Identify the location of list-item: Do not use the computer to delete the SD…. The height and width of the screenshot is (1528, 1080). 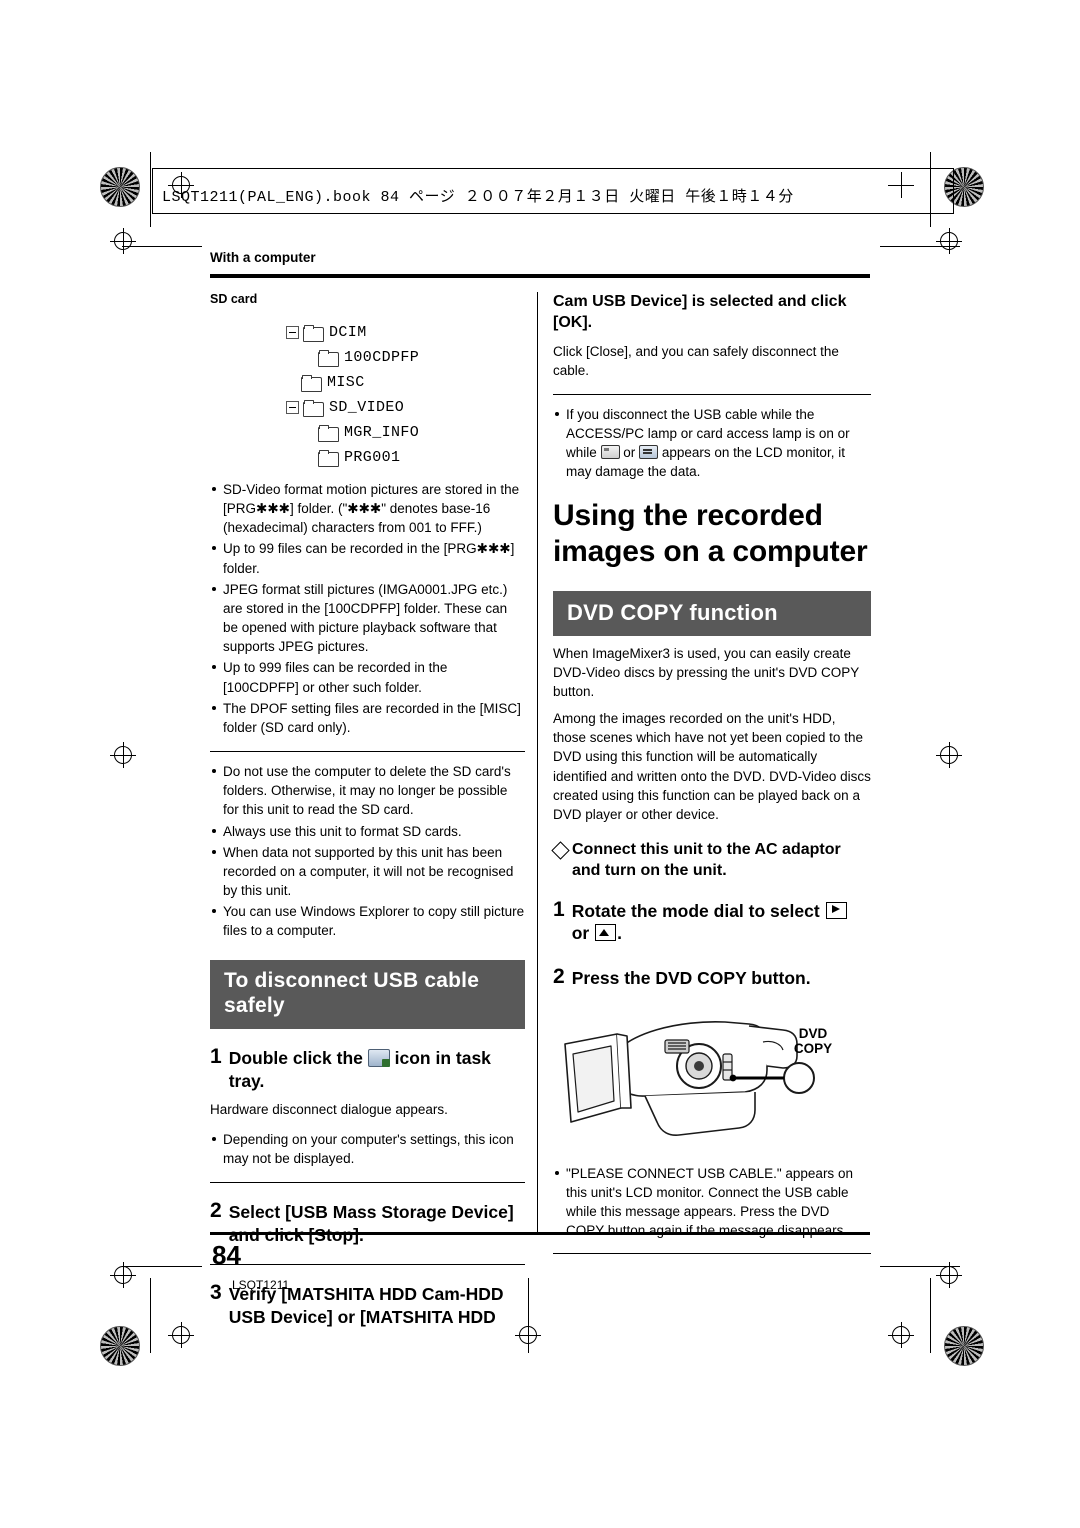
(367, 790).